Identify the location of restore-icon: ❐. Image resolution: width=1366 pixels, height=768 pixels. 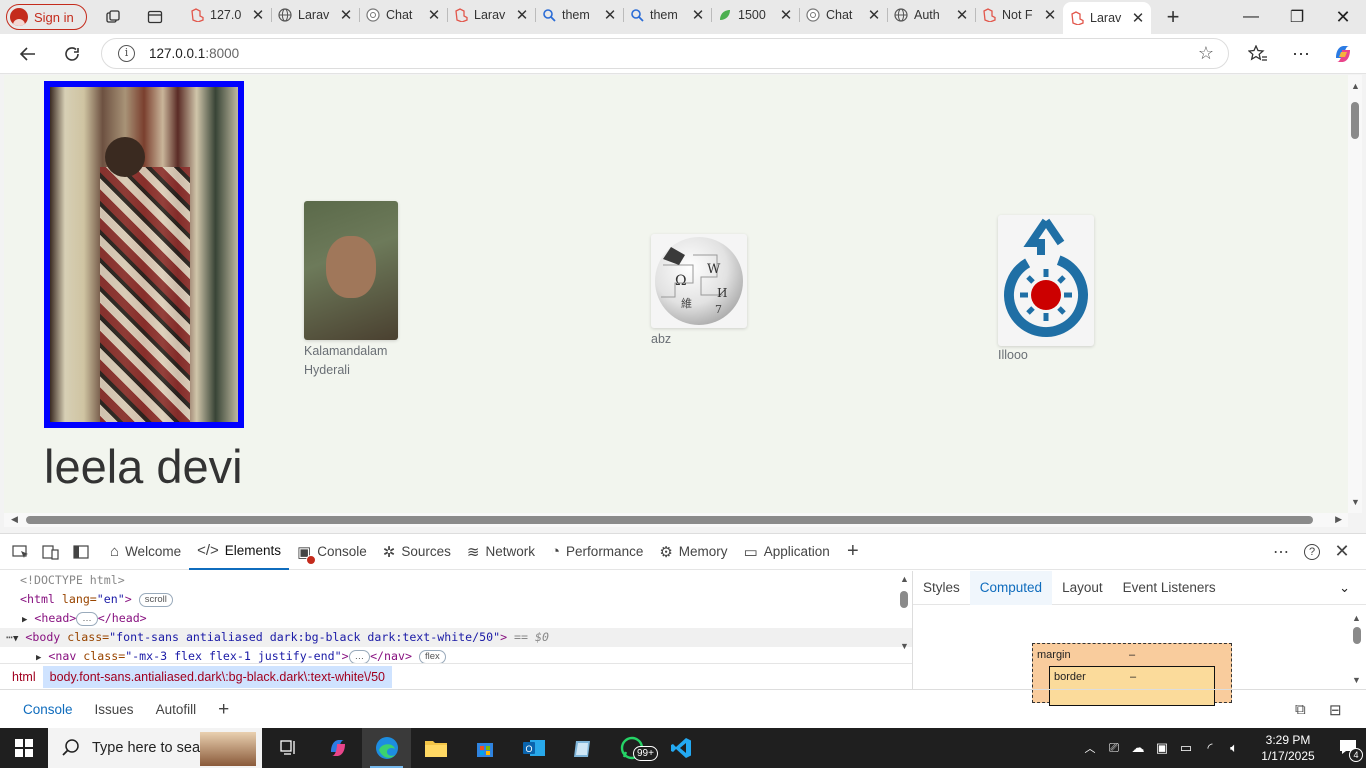
(1297, 17).